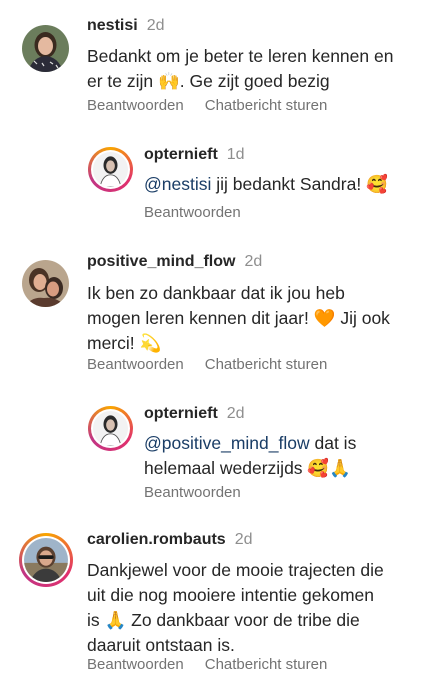  Describe the element at coordinates (240, 56) in the screenshot. I see `comment-text-line: Bedankt om je beter te leren kennen en` at that location.